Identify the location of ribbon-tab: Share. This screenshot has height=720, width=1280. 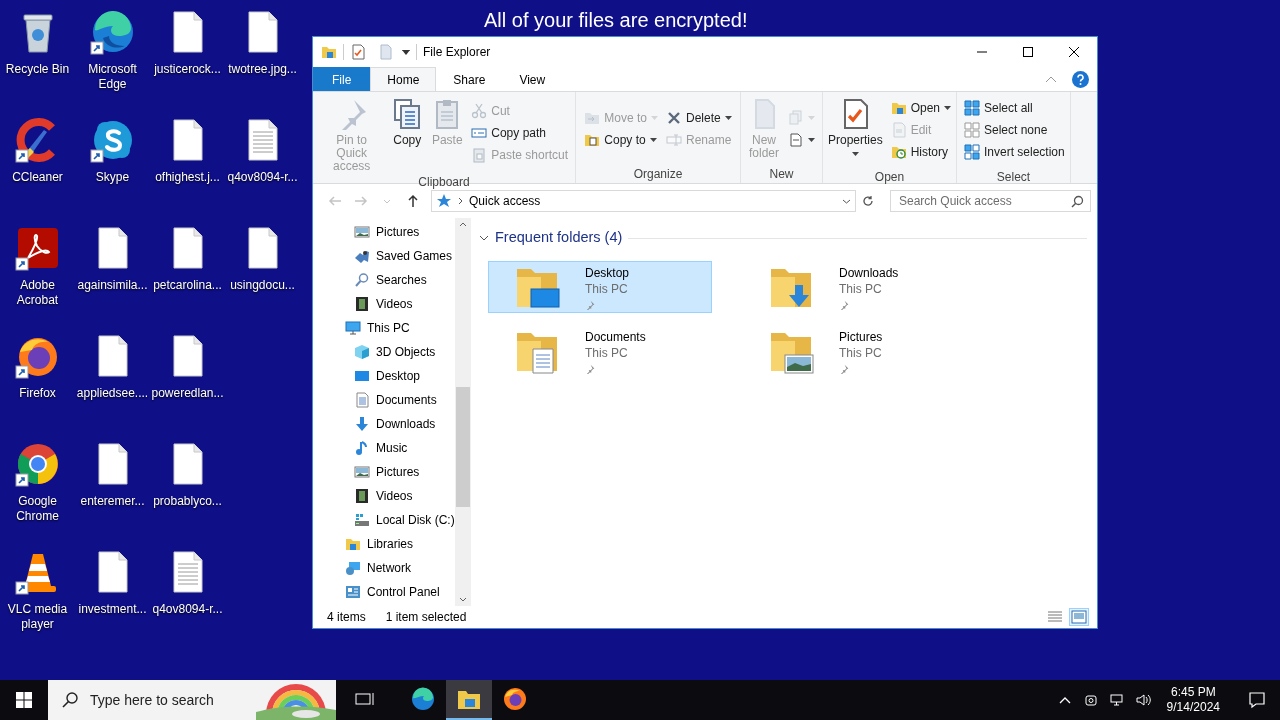
(469, 79).